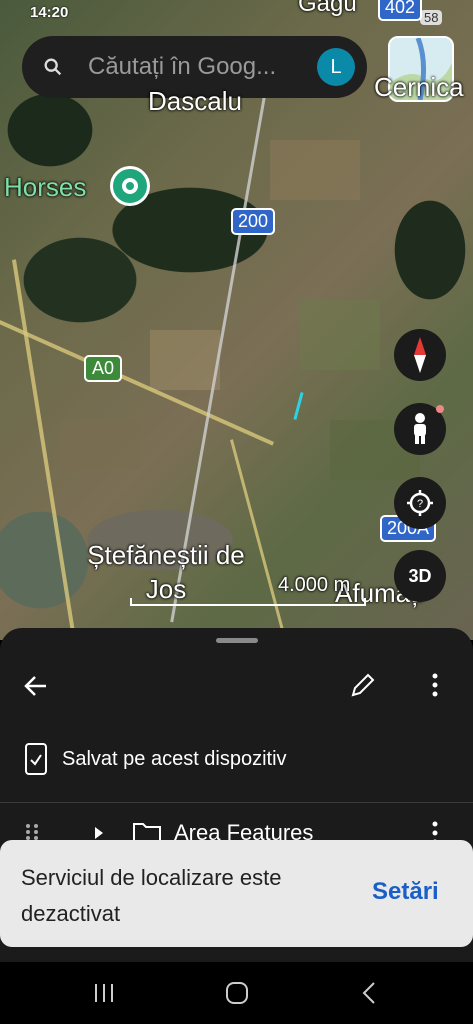  What do you see at coordinates (151, 895) in the screenshot?
I see `snackbar-message: Serviciul de localizare este dezactivat` at bounding box center [151, 895].